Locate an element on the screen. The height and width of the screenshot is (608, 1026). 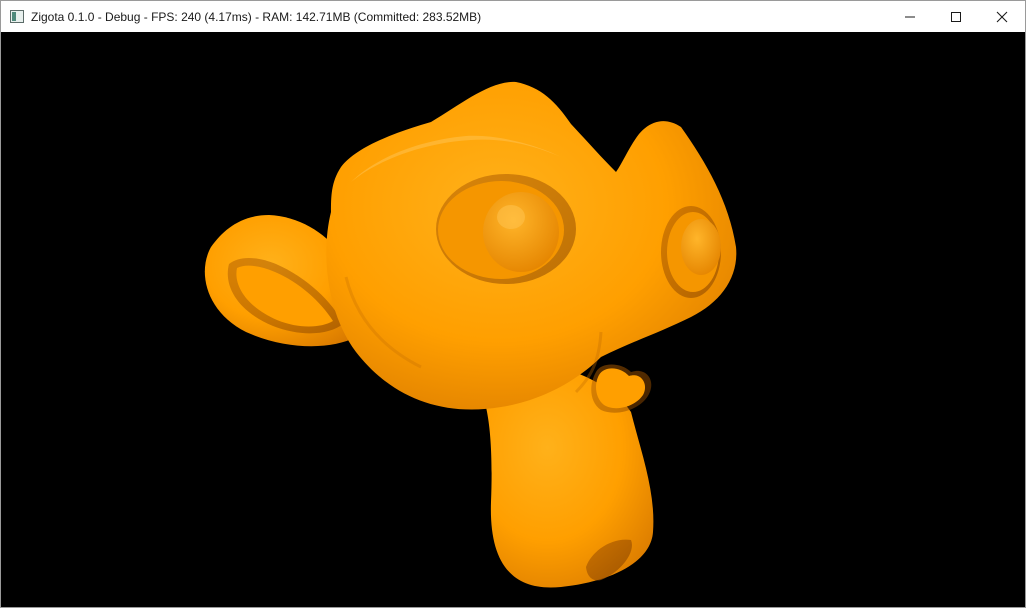
minimize-icon is located at coordinates (910, 16).